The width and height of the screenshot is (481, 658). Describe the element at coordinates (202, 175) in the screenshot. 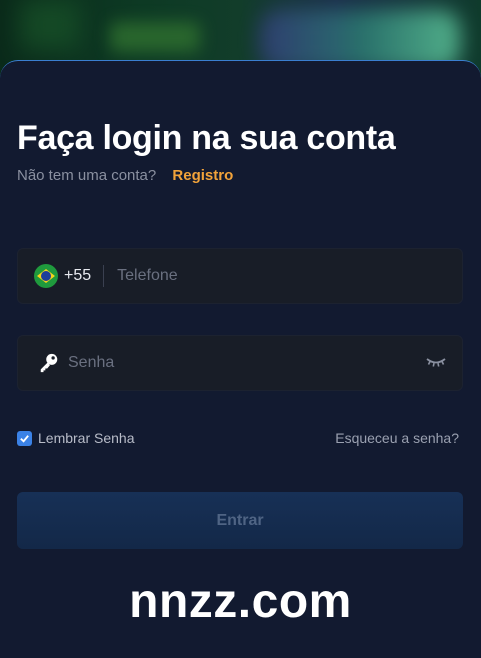

I see `register-link: Registro` at that location.